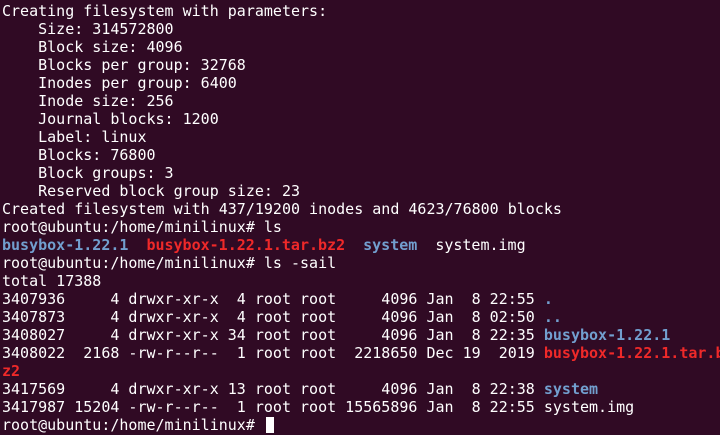 The width and height of the screenshot is (720, 435). I want to click on ls-entry: system.img, so click(480, 245).